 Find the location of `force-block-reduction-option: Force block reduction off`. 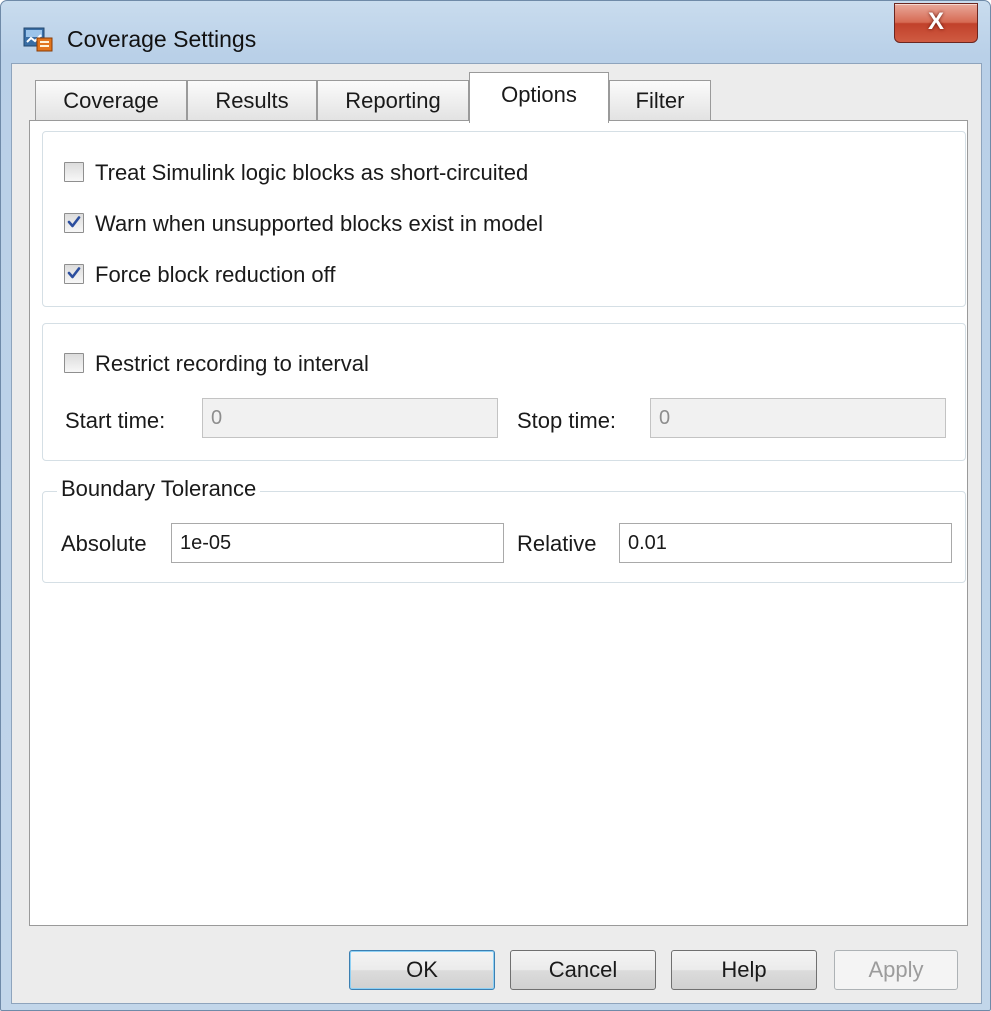

force-block-reduction-option: Force block reduction off is located at coordinates (364, 277).